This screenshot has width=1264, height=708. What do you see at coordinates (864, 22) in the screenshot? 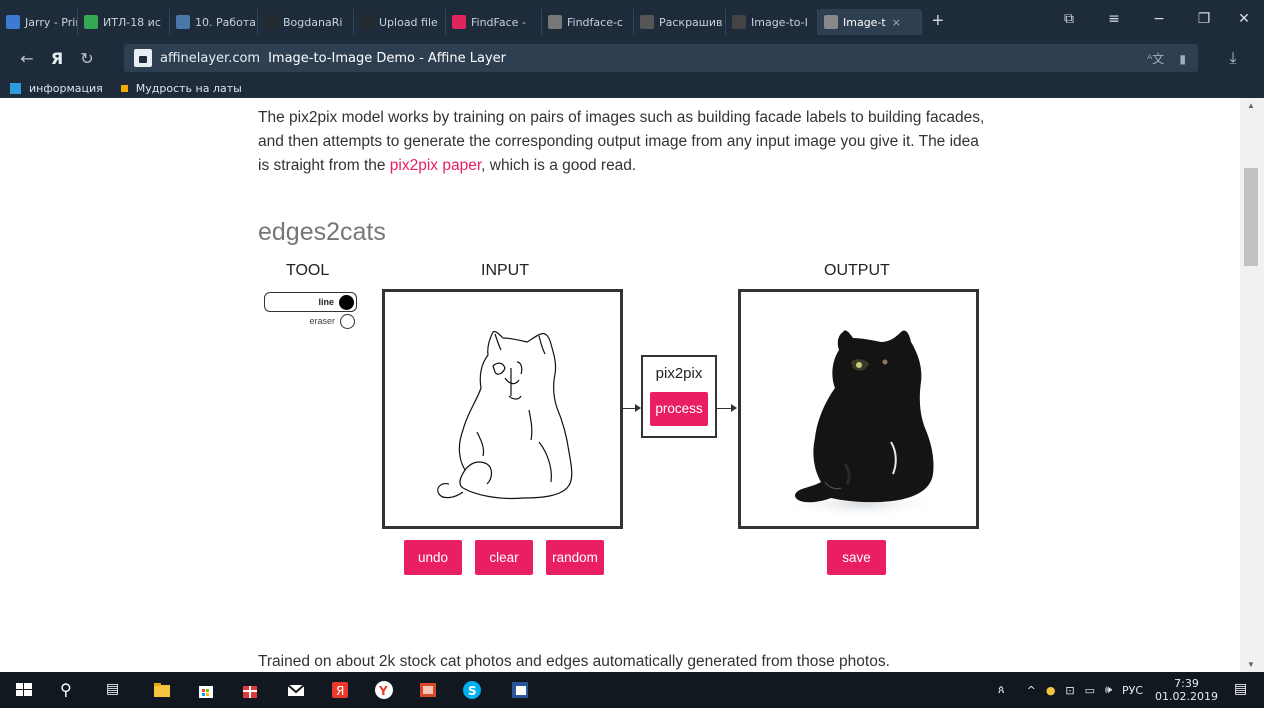
I see `tab-label: Image-t` at bounding box center [864, 22].